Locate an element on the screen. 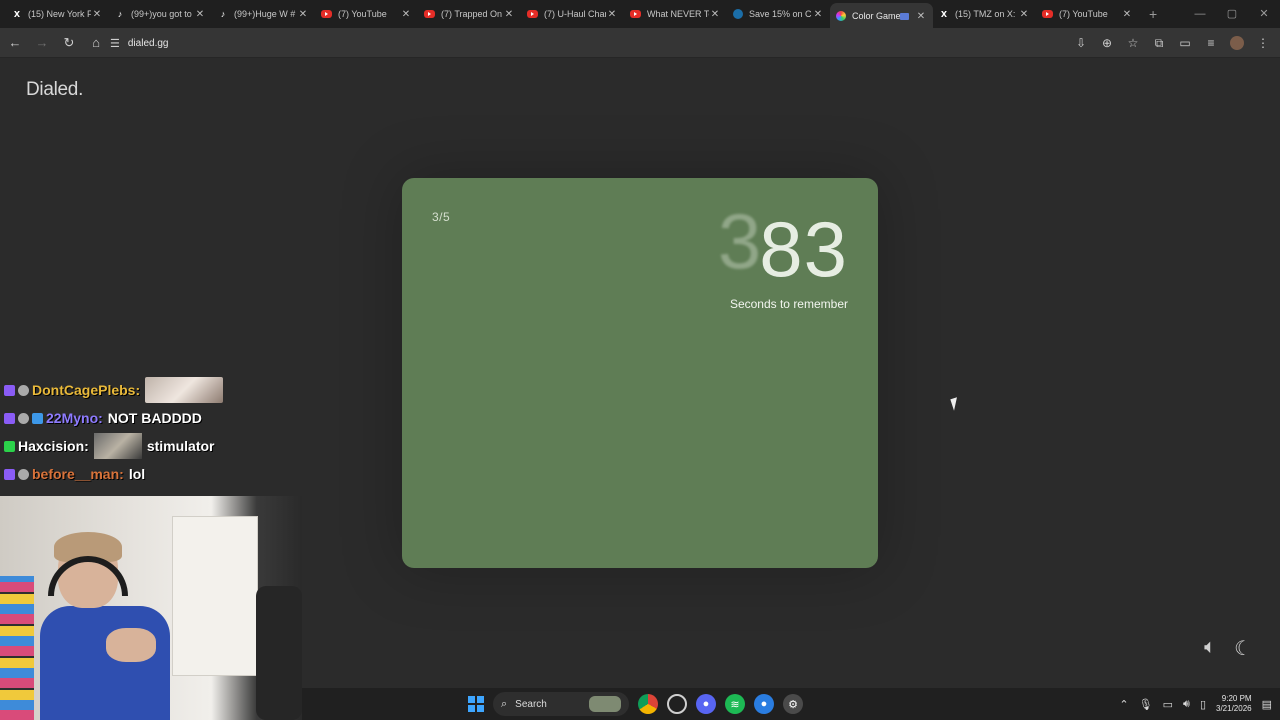 This screenshot has height=720, width=1280. search-label: Search is located at coordinates (531, 704).